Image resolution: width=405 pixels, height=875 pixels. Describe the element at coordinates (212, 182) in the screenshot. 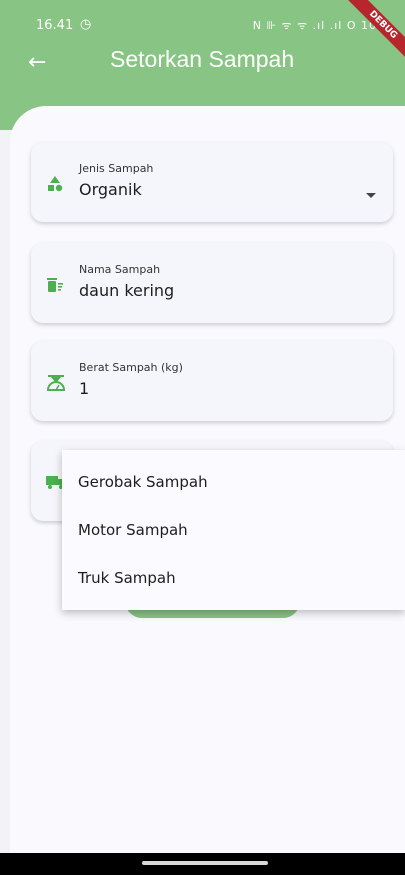

I see `jenis-sampah-dropdown: Jenis Sampah Organik` at that location.